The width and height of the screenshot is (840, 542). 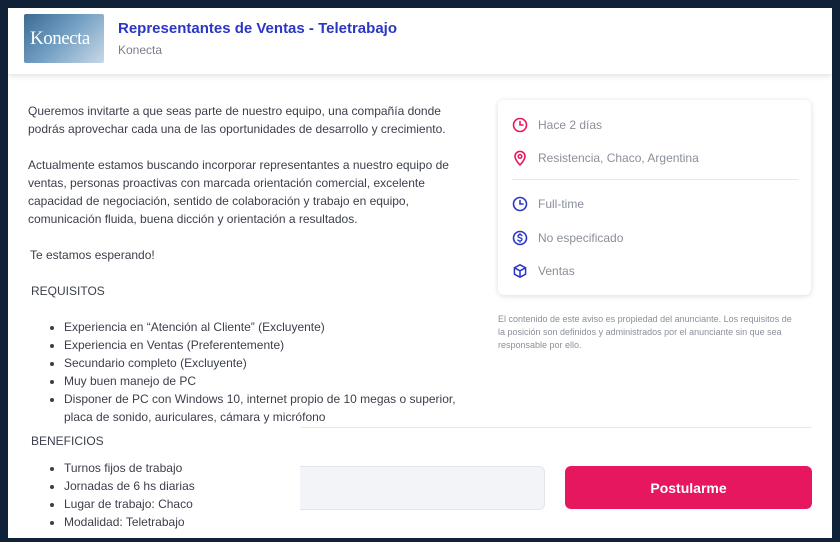 I want to click on company-logo: Konecta, so click(x=64, y=38).